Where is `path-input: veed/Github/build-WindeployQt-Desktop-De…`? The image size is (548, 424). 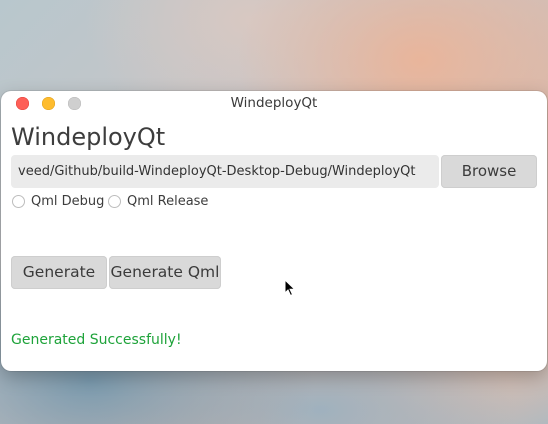
path-input: veed/Github/build-WindeployQt-Desktop-De… is located at coordinates (225, 171).